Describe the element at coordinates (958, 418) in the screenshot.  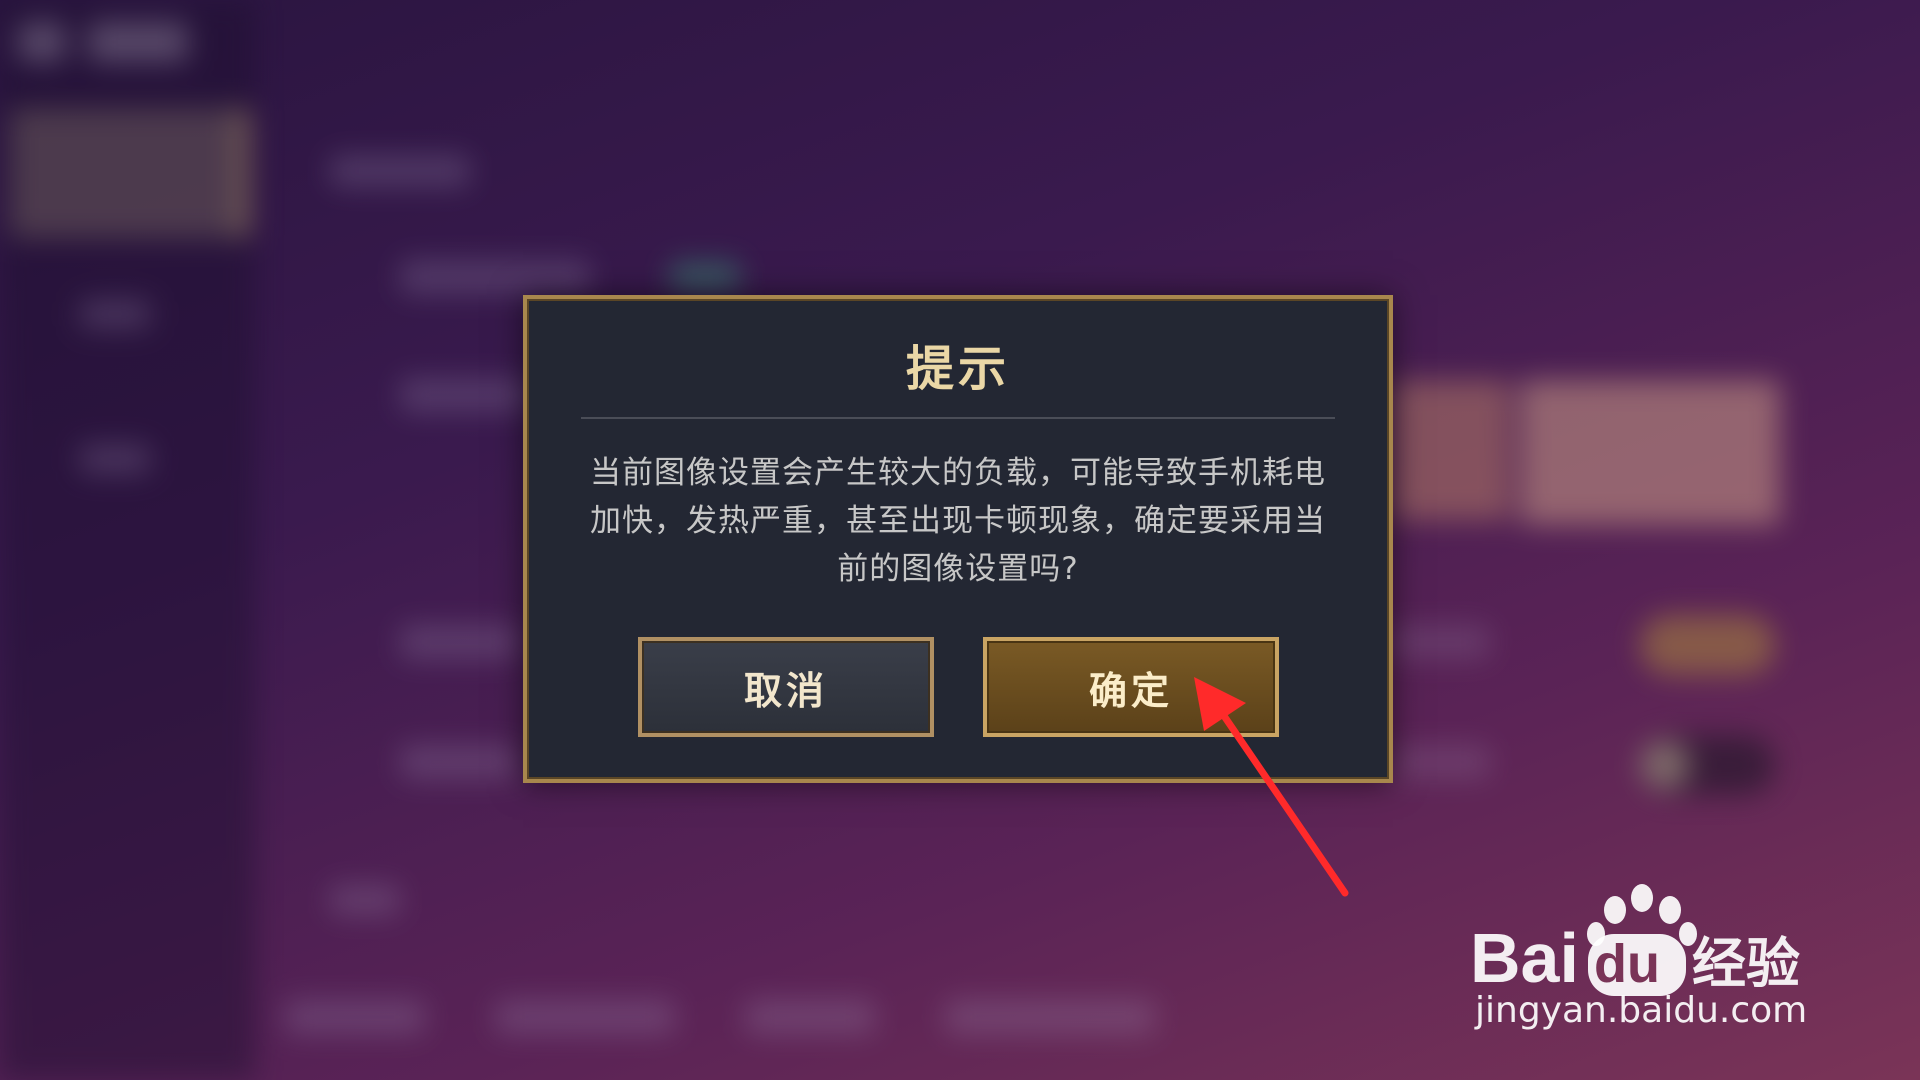
I see `dialog-divider` at that location.